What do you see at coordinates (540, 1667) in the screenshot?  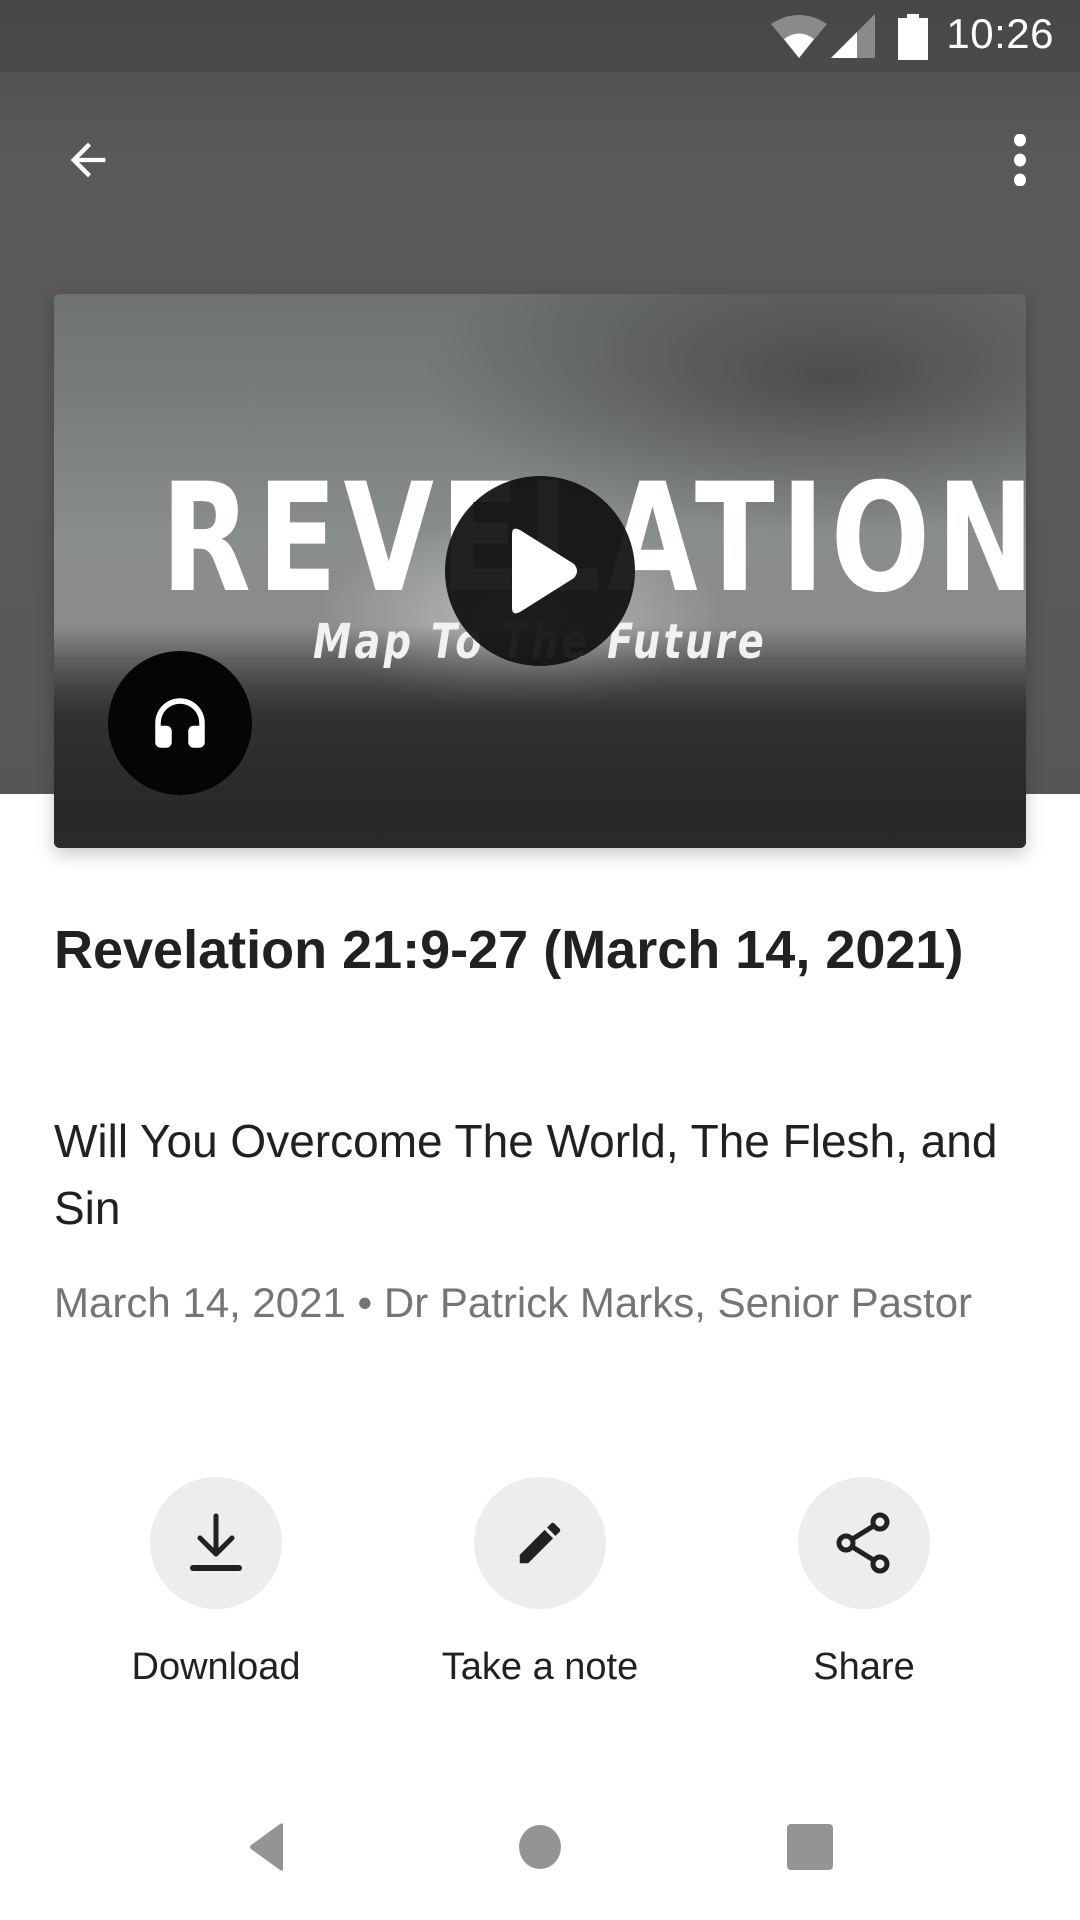 I see `take-note-label: Take a note` at bounding box center [540, 1667].